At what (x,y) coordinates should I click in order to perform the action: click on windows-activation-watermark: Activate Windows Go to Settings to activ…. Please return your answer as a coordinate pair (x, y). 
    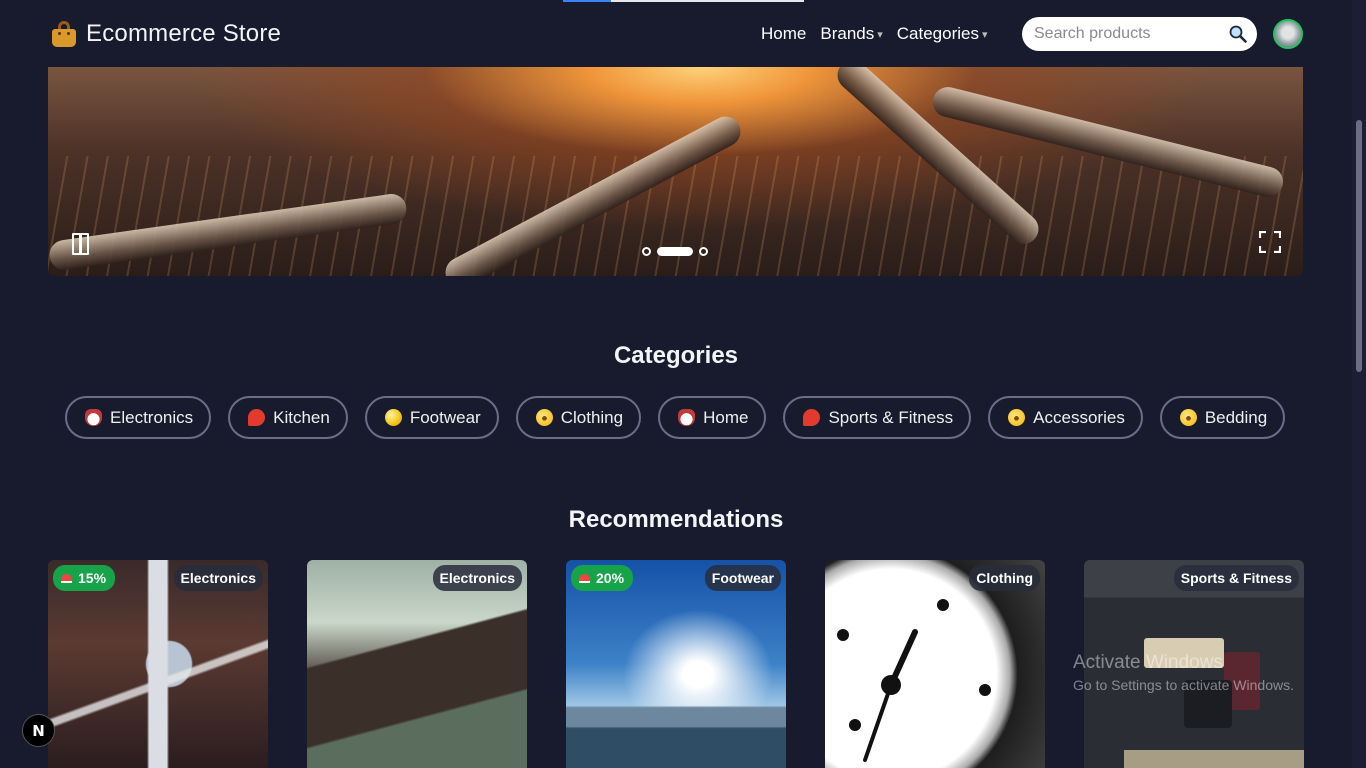
    Looking at the image, I should click on (1183, 672).